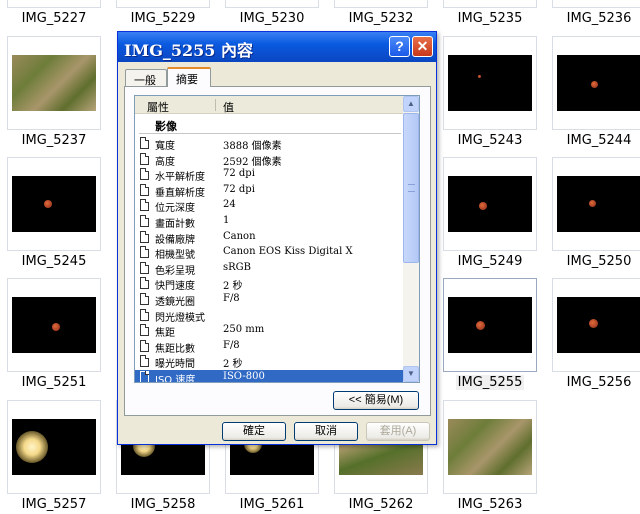 This screenshot has height=514, width=640. What do you see at coordinates (54, 382) in the screenshot?
I see `thumbnail-caption: IMG_5251` at bounding box center [54, 382].